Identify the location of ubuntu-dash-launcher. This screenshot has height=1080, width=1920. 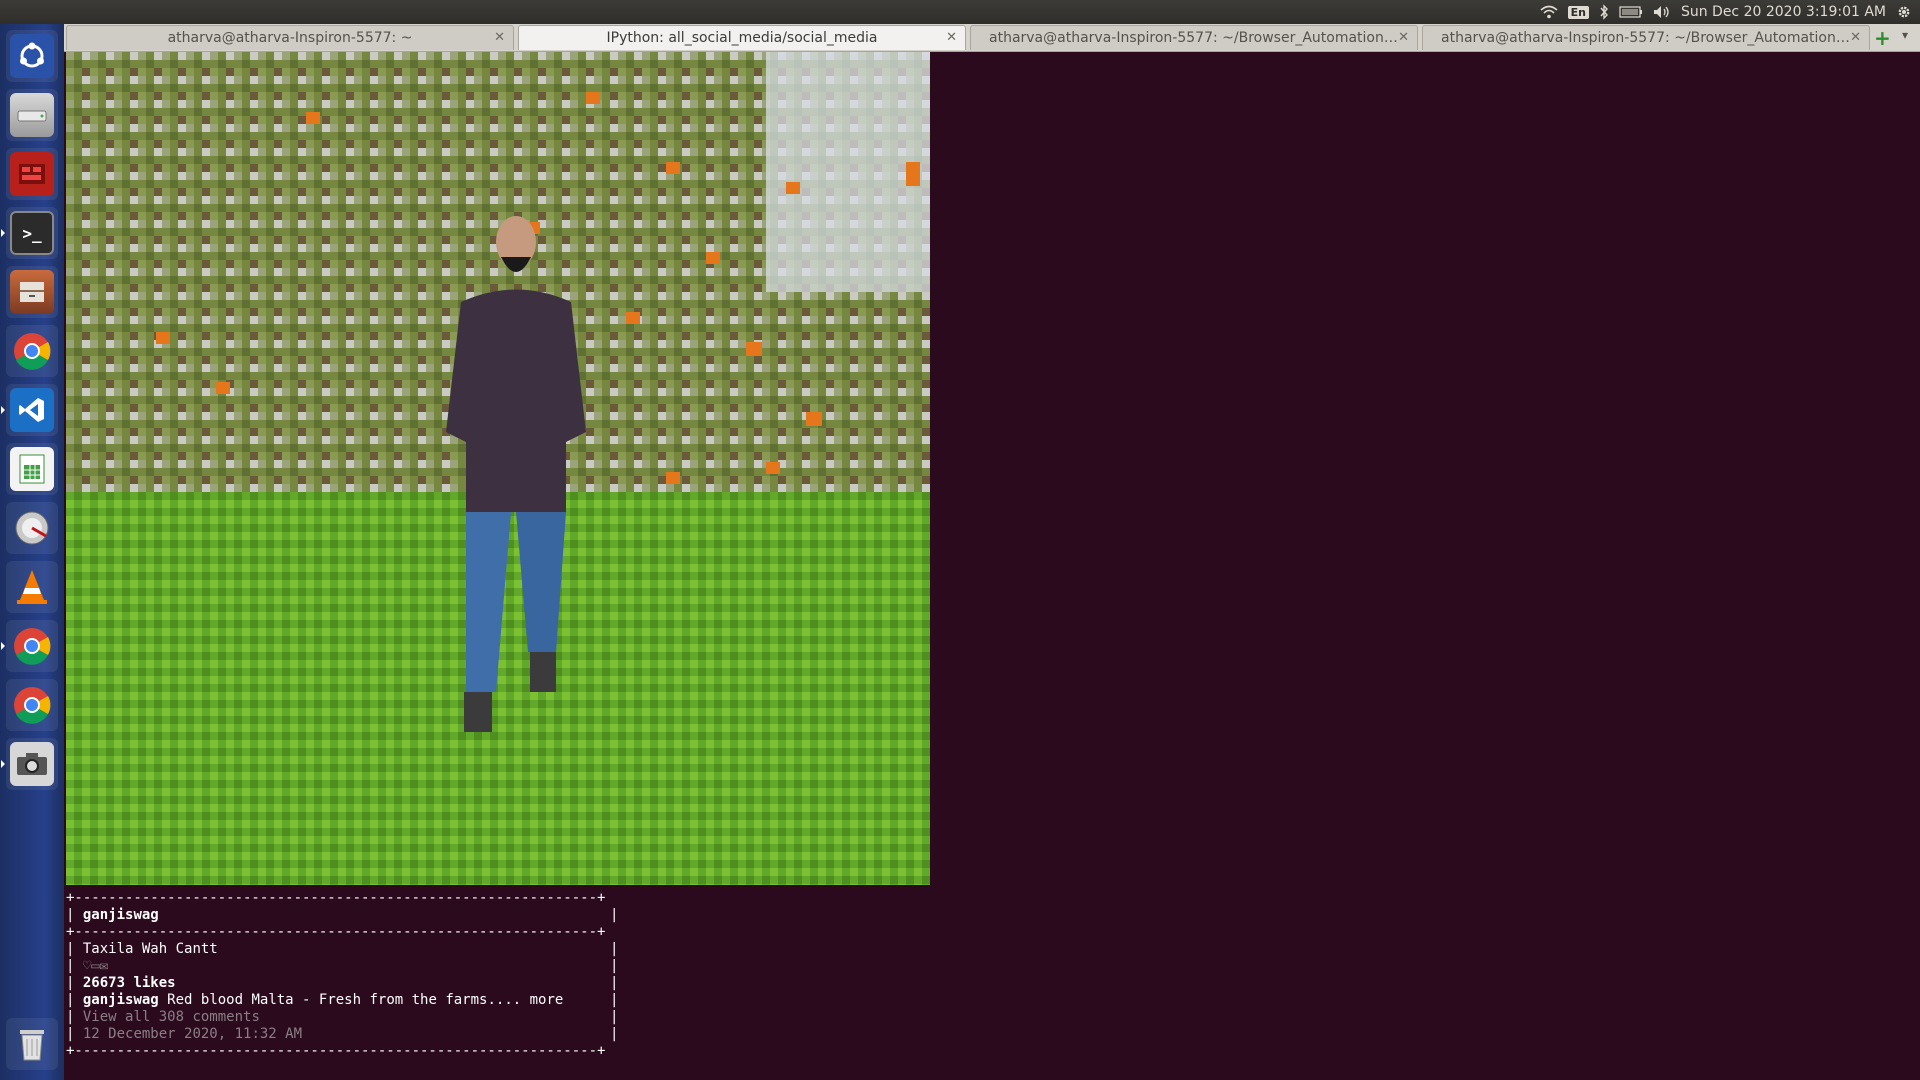
(32, 56).